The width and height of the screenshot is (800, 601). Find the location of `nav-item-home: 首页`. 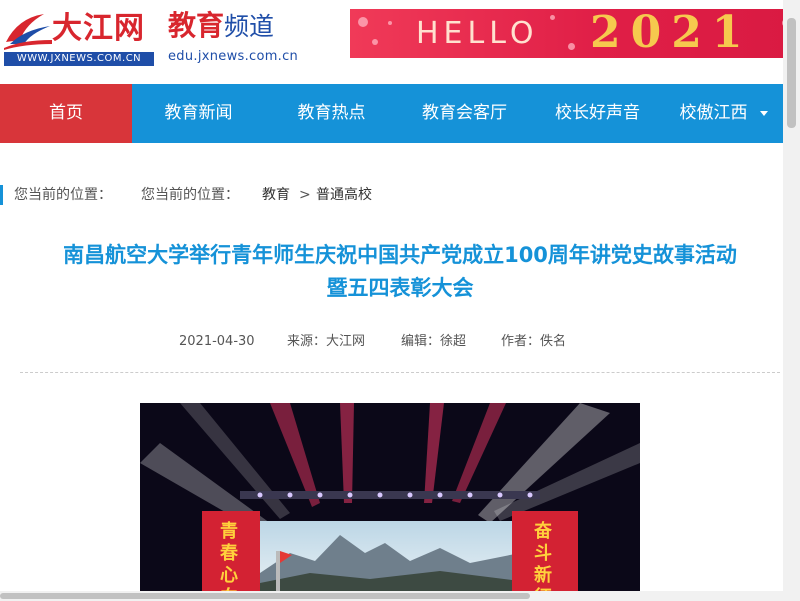

nav-item-home: 首页 is located at coordinates (66, 113).